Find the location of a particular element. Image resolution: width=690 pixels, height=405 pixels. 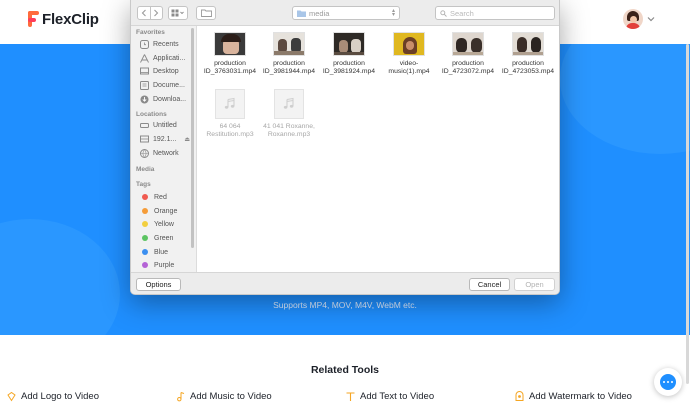

tag-item-blue: Blue is located at coordinates (154, 252).